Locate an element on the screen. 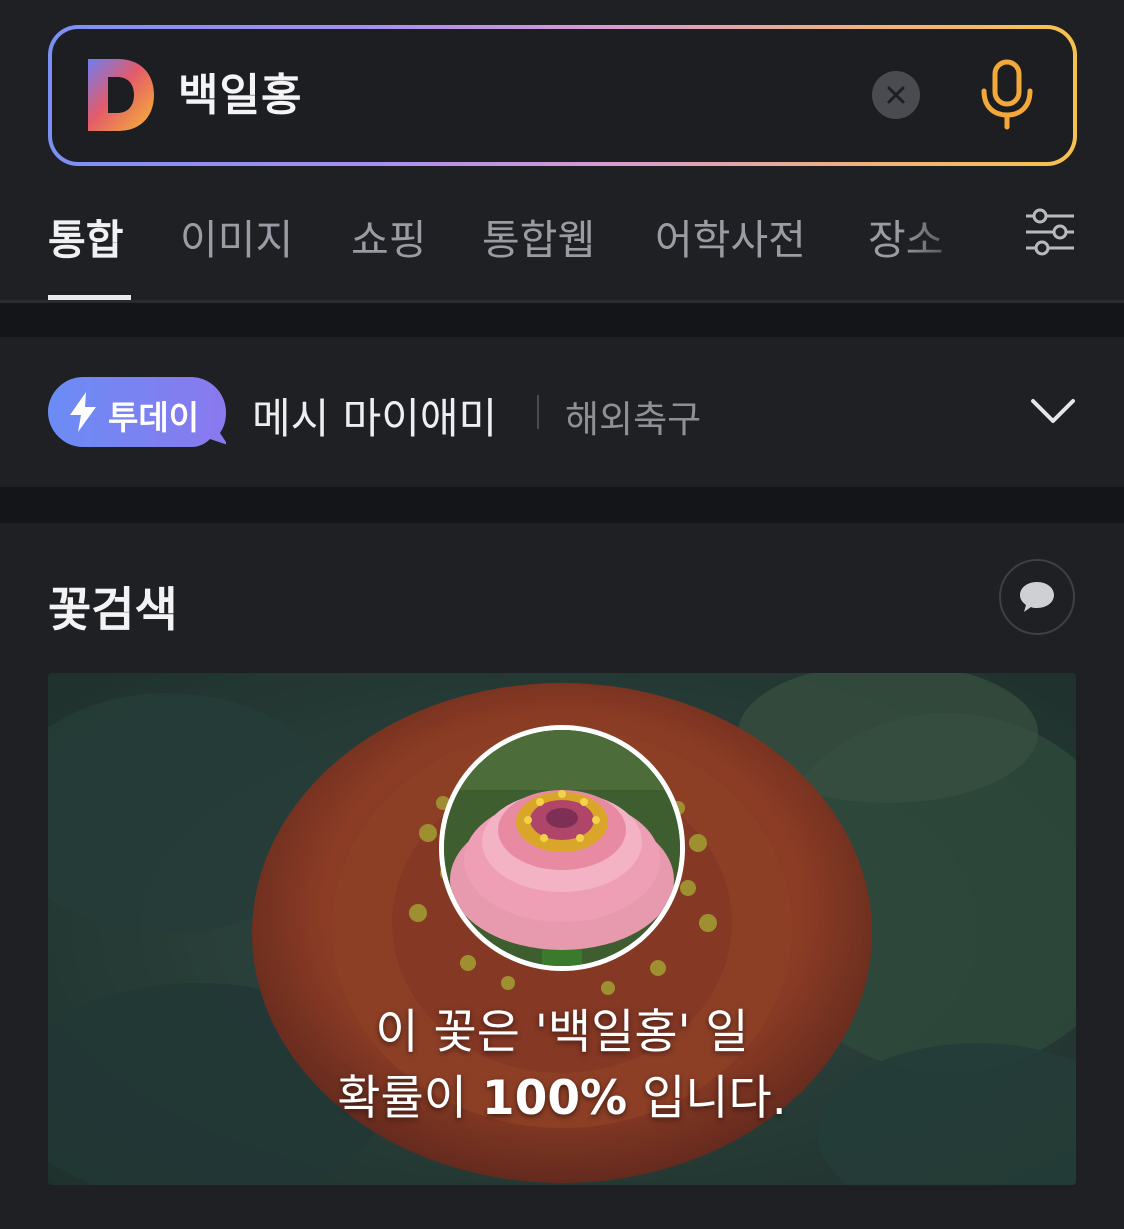 The image size is (1124, 1229). search-box: 백일홍 is located at coordinates (562, 95).